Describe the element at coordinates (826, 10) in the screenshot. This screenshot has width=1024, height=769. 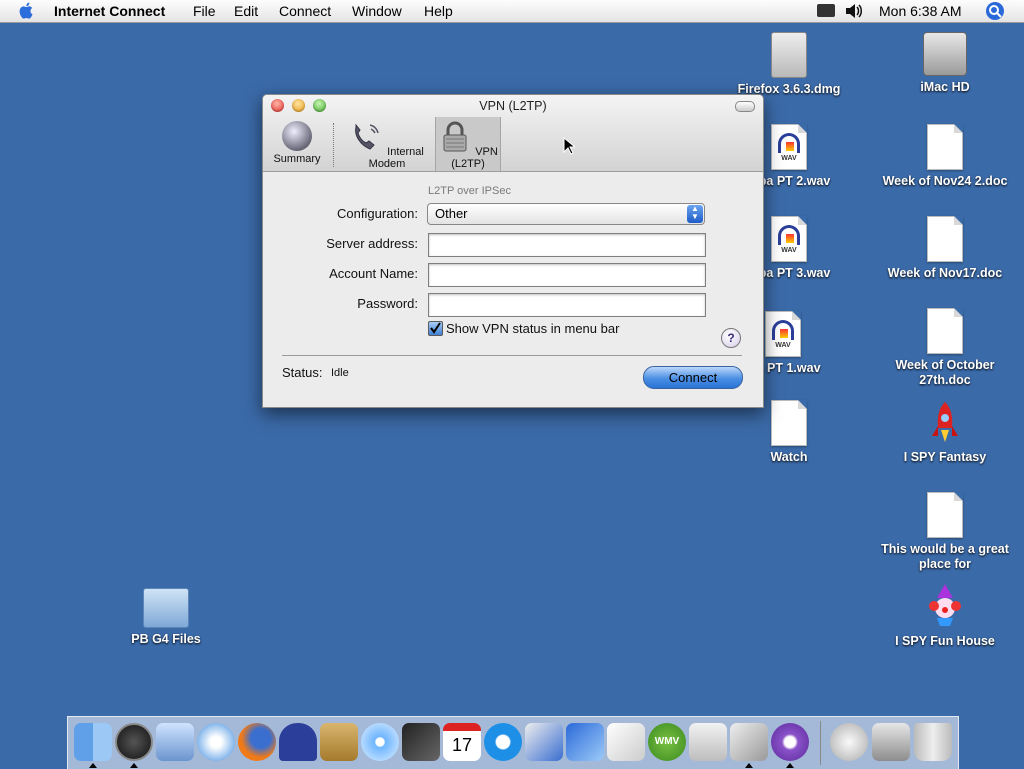
I see `vpn-status-icon` at that location.